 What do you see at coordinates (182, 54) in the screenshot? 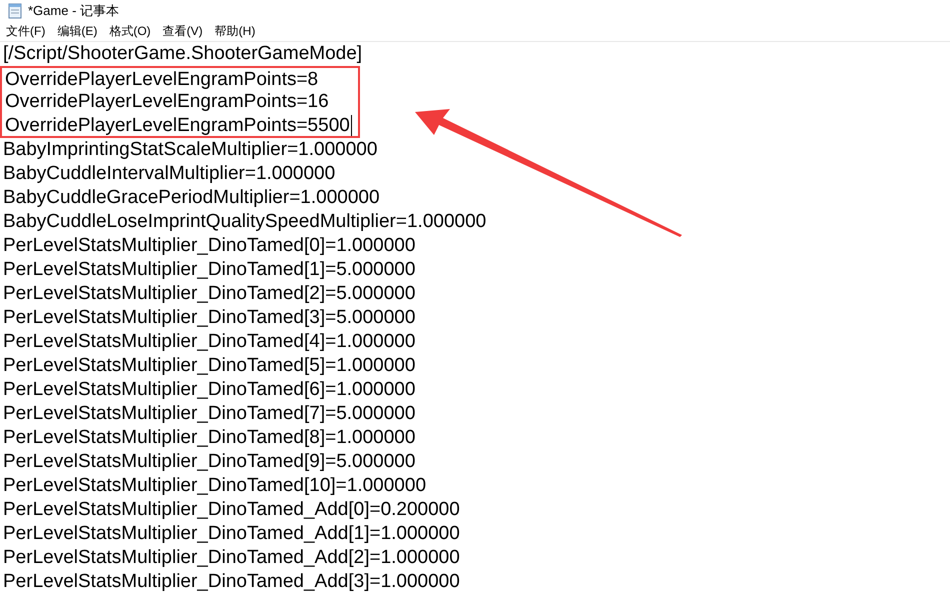
I see `code-line: [/Script/ShooterGame.ShooterGameMode]` at bounding box center [182, 54].